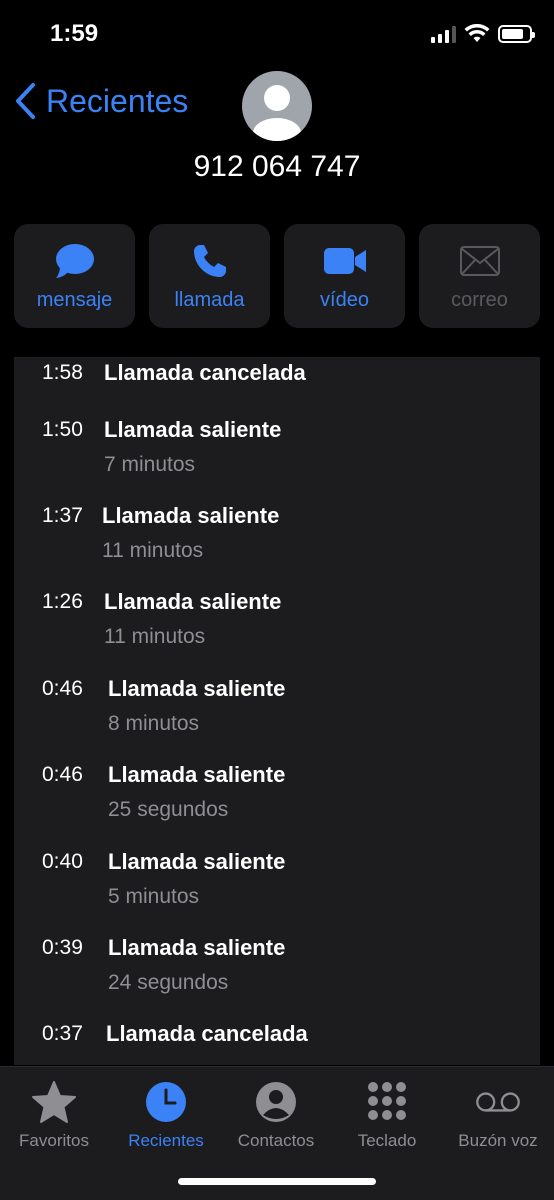  Describe the element at coordinates (154, 723) in the screenshot. I see `call-duration: 8 minutos` at that location.